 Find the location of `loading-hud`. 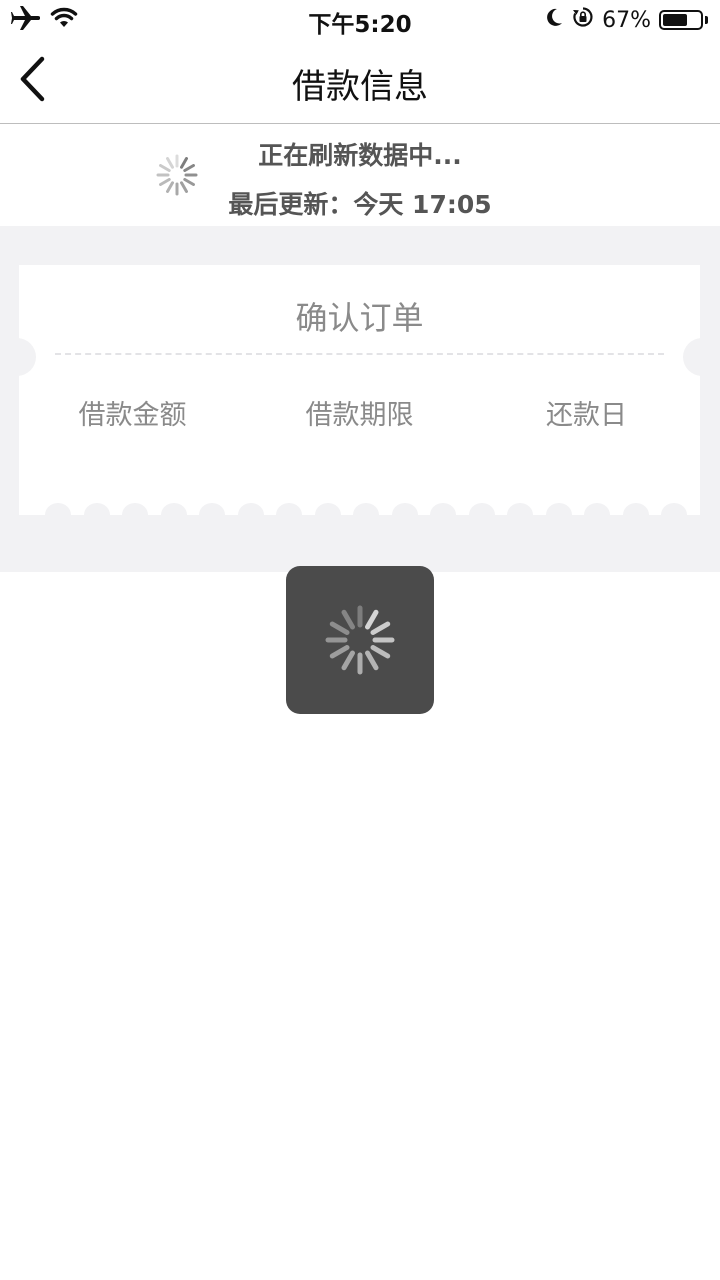

loading-hud is located at coordinates (360, 640).